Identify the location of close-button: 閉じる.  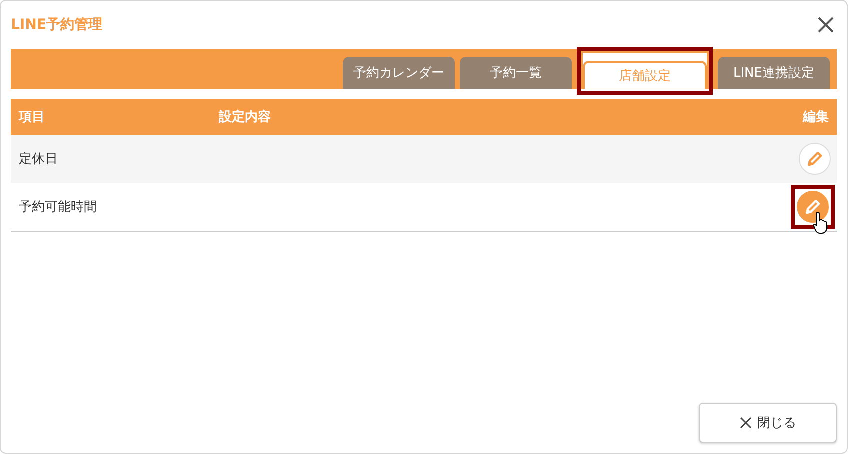
(768, 423).